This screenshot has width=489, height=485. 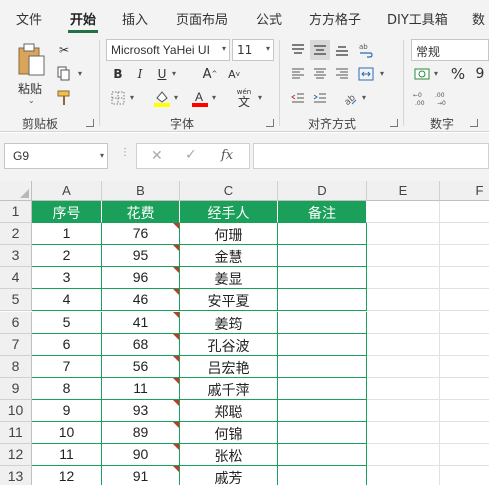 What do you see at coordinates (16, 475) in the screenshot?
I see `row-header-13: 13` at bounding box center [16, 475].